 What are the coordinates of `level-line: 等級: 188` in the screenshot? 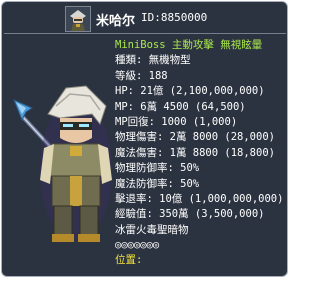 It's located at (141, 75).